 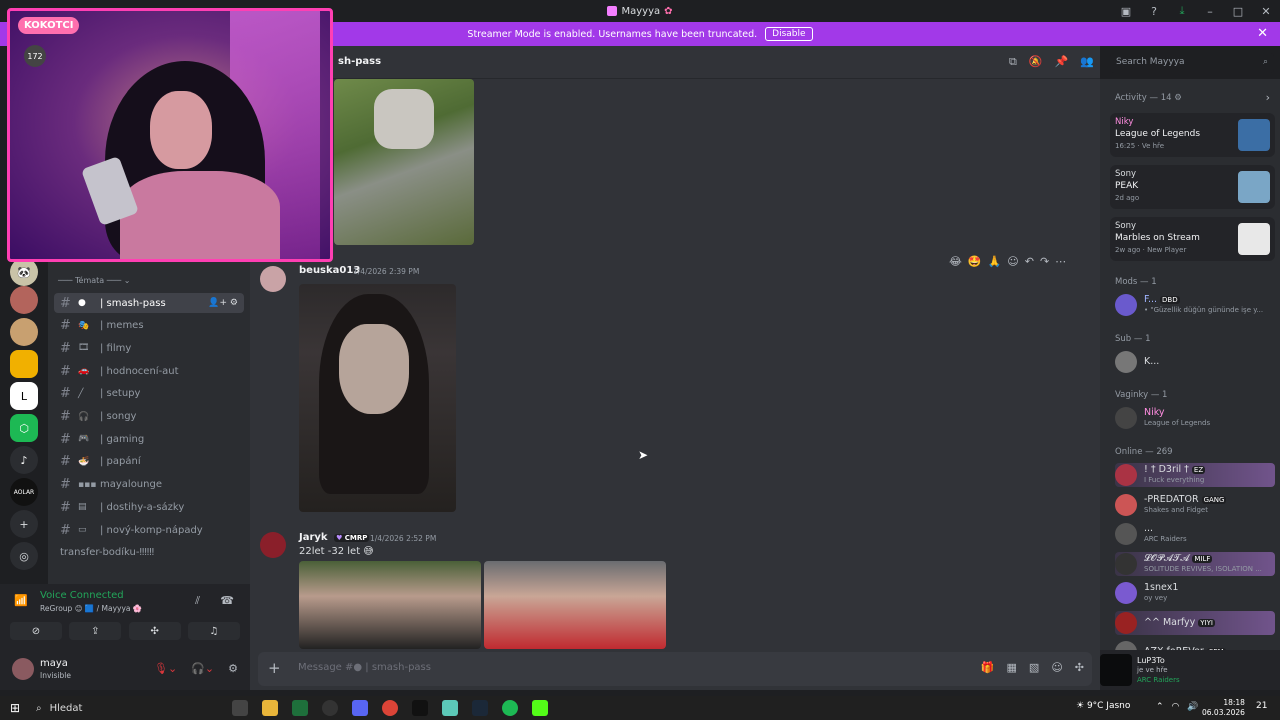 I want to click on tiktok-icon, so click(x=420, y=708).